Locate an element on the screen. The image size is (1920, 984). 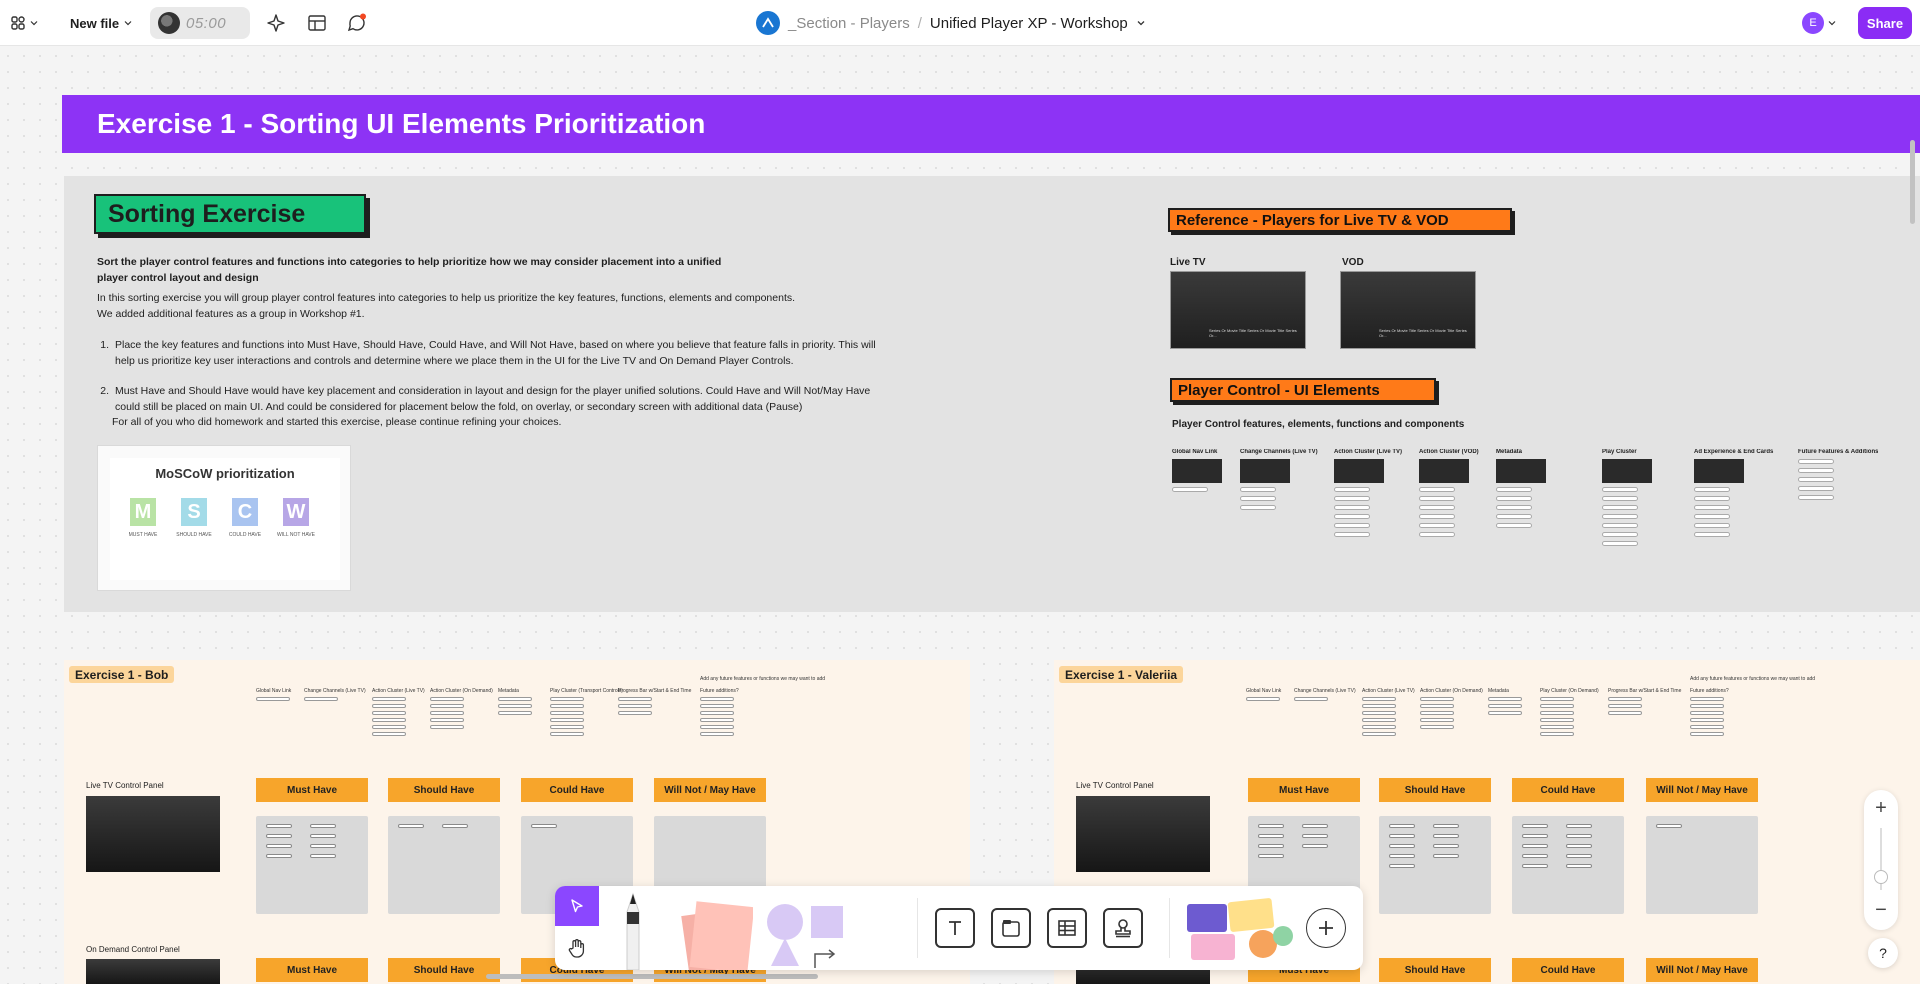
player-control-column: Future Features & Additions is located at coordinates (1838, 474).